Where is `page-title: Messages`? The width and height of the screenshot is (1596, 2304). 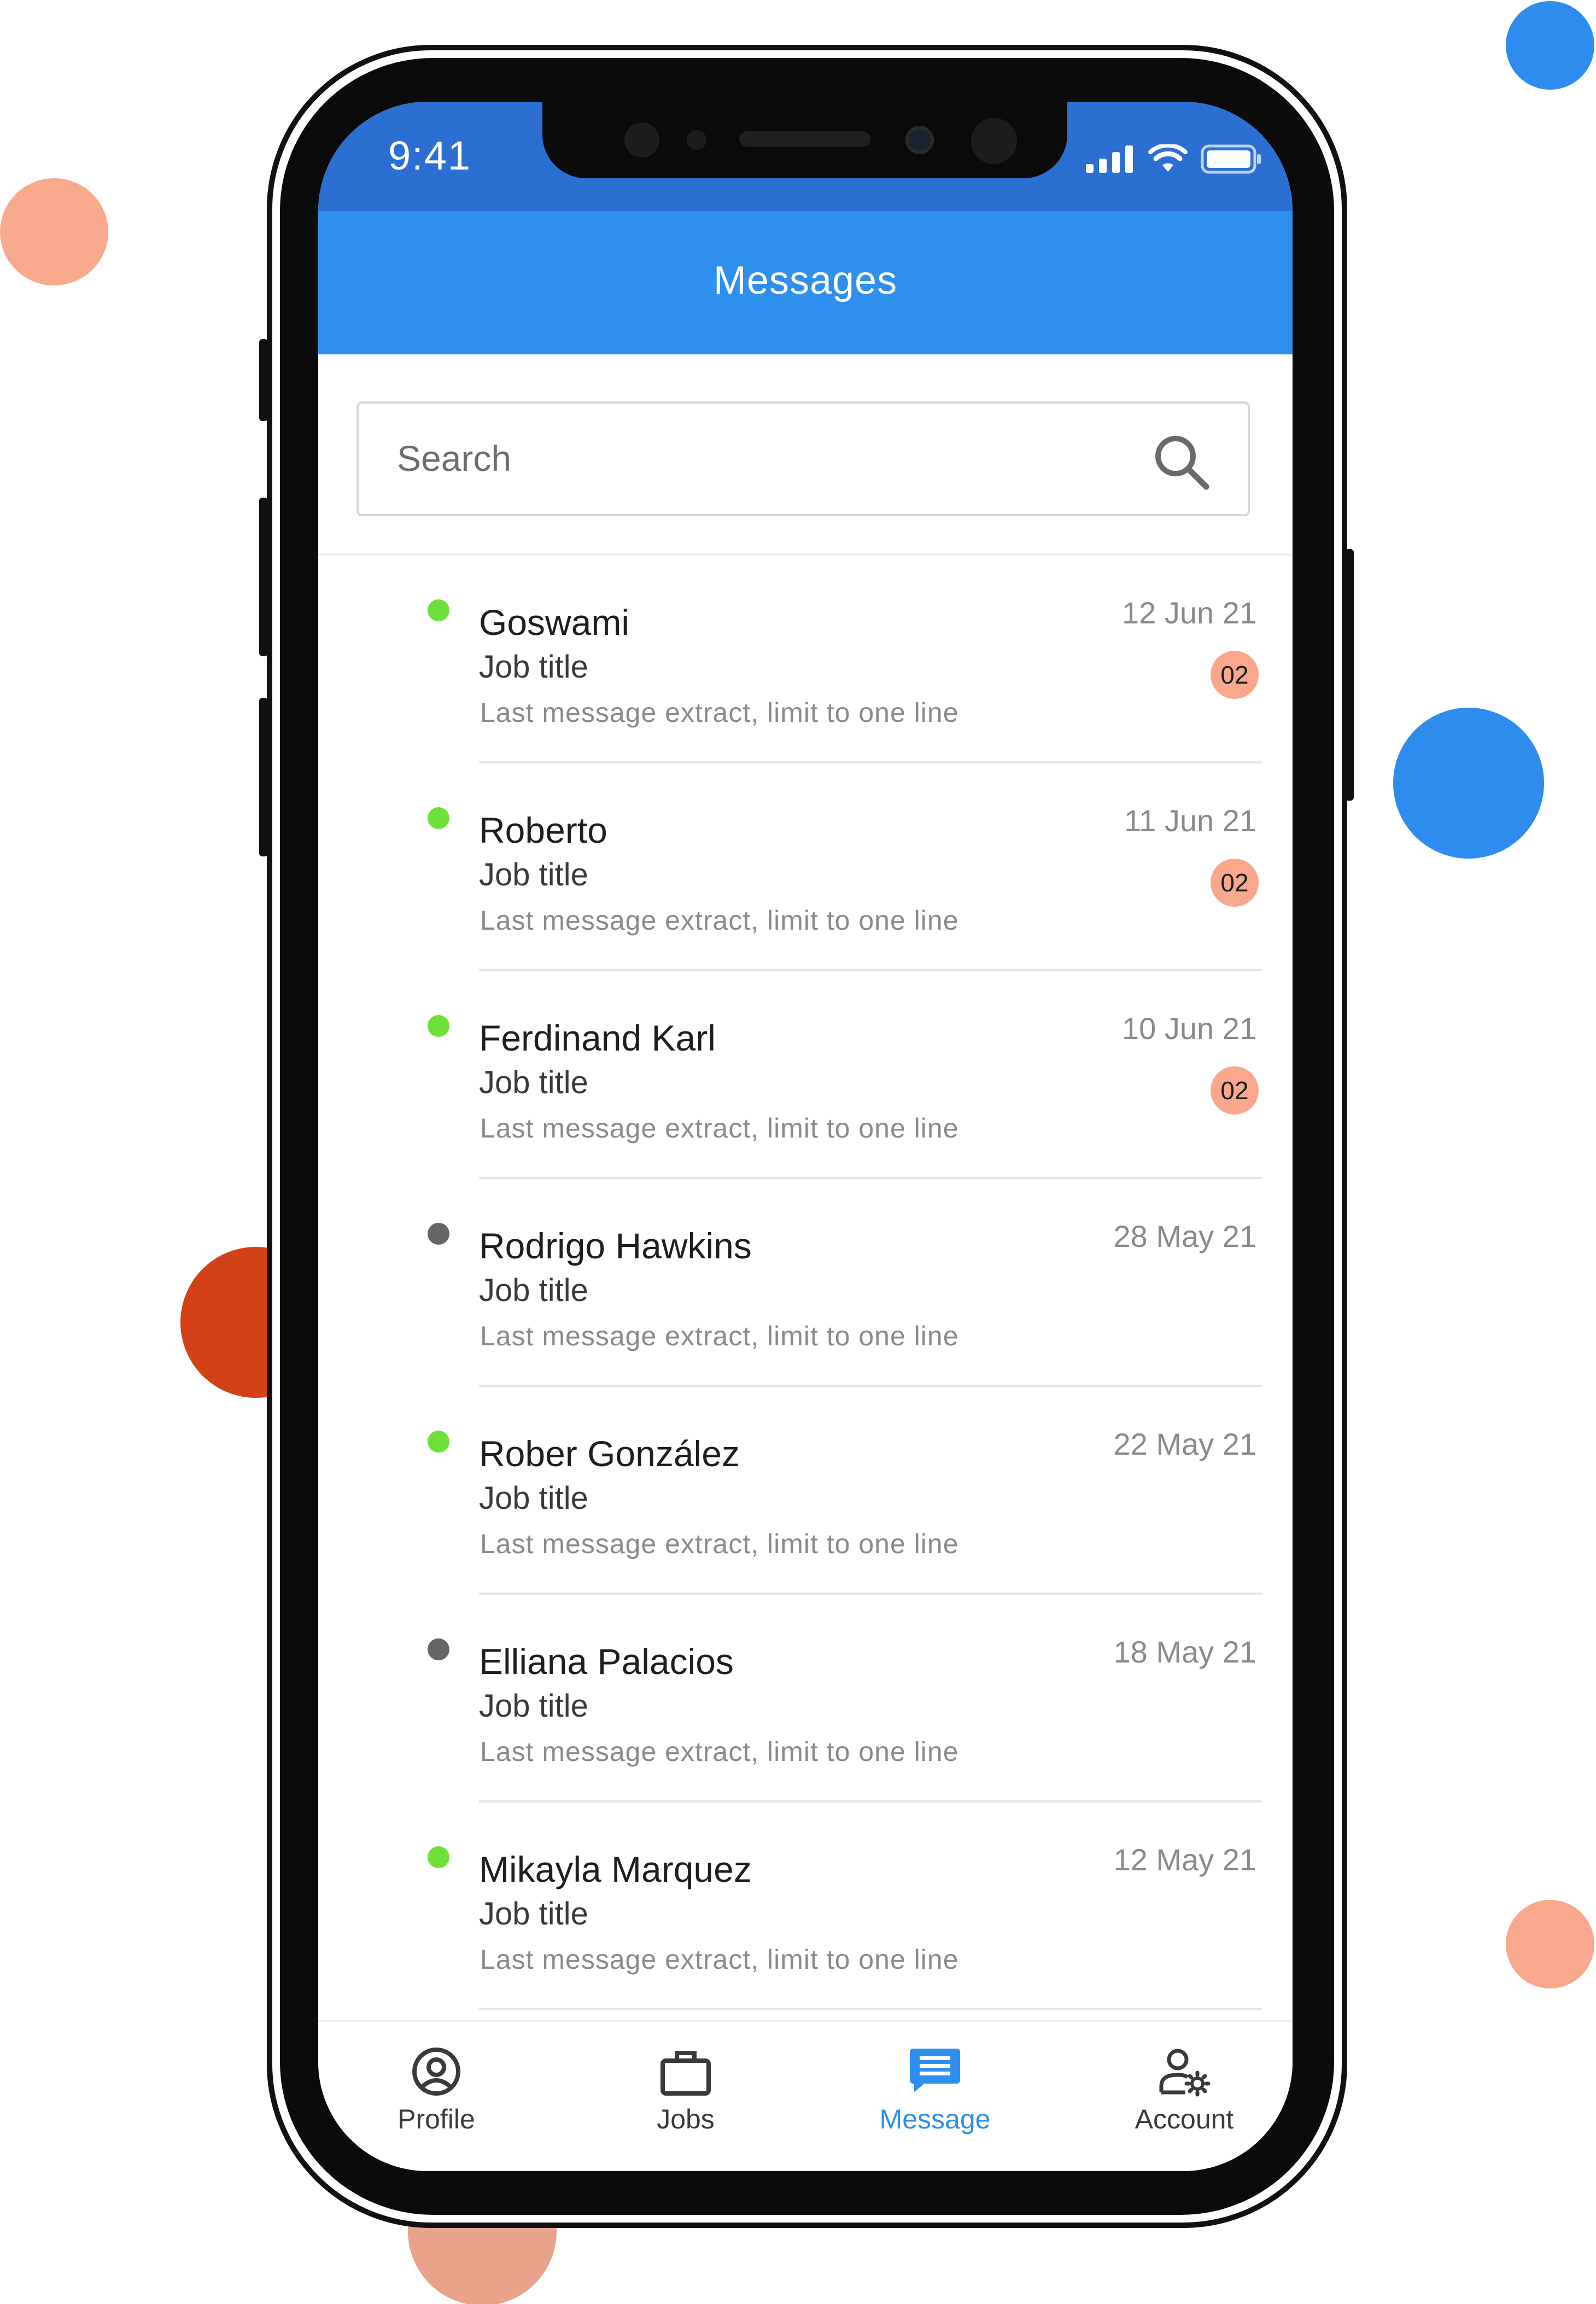 page-title: Messages is located at coordinates (806, 280).